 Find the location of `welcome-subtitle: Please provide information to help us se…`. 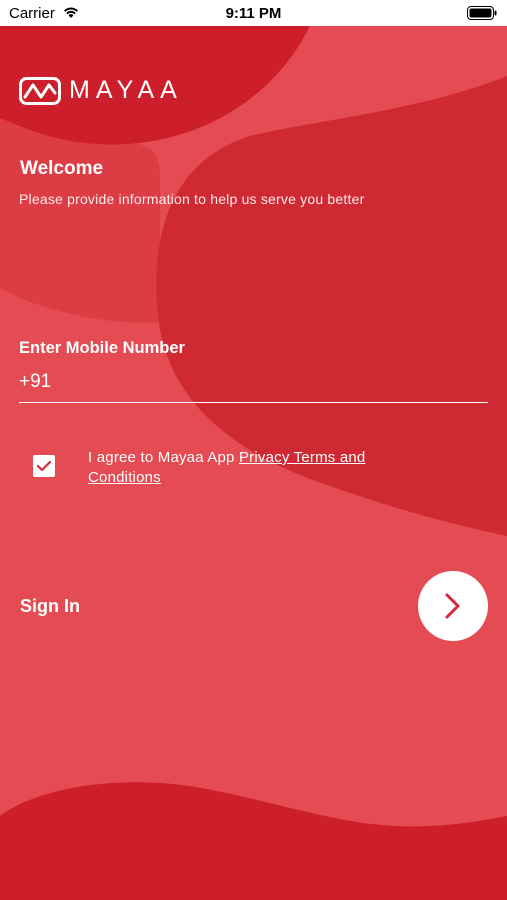

welcome-subtitle: Please provide information to help us se… is located at coordinates (192, 199).